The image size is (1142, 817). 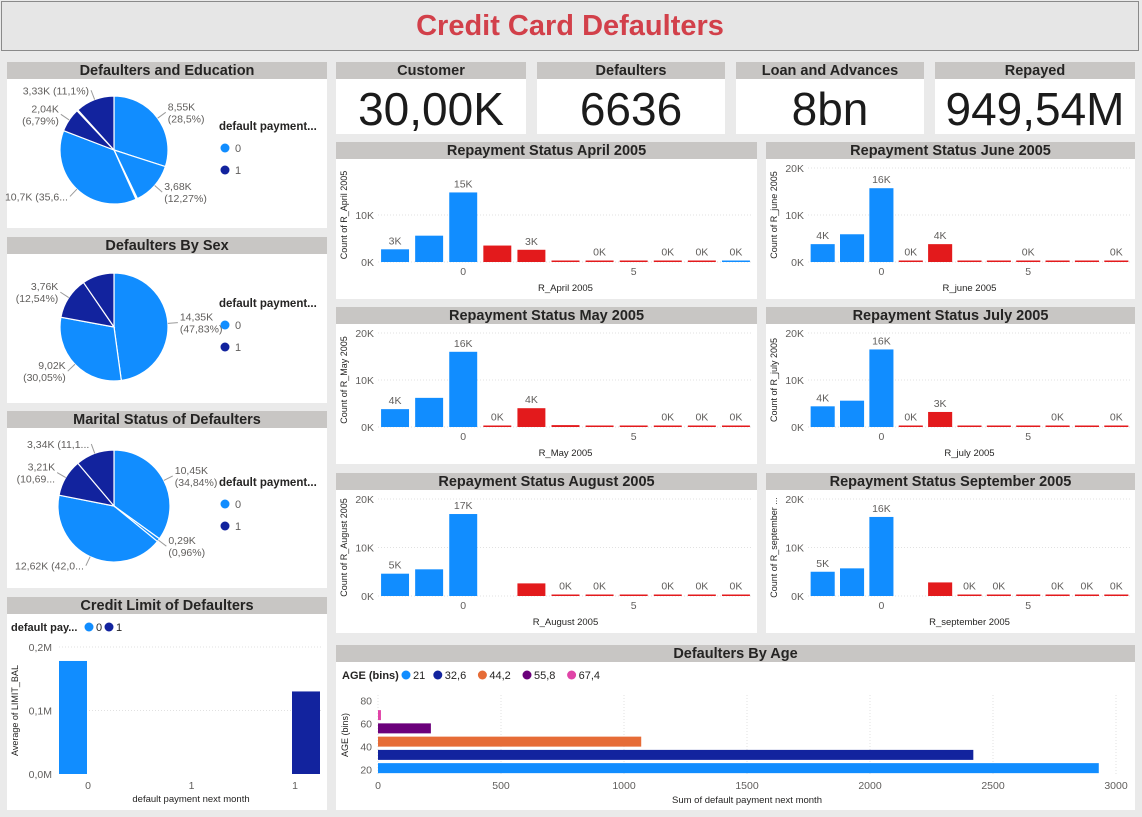 What do you see at coordinates (747, 800) in the screenshot?
I see `age-x-axis-label: Sum of default payment next month` at bounding box center [747, 800].